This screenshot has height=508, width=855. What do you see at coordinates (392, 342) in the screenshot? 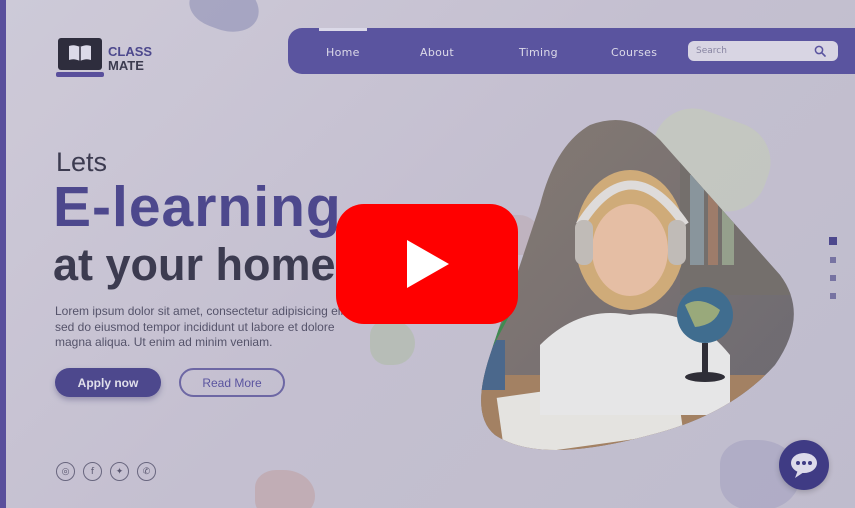
I see `decorative-blob` at bounding box center [392, 342].